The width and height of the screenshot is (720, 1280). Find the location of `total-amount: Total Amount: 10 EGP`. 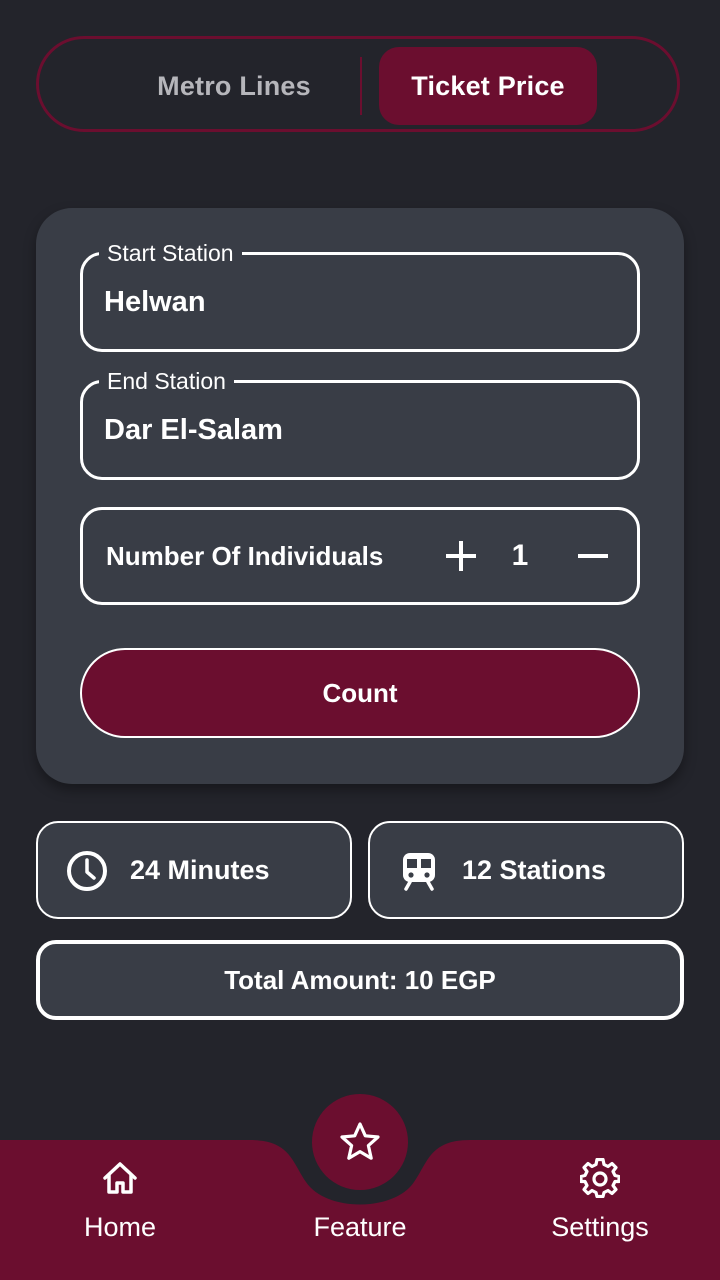

total-amount: Total Amount: 10 EGP is located at coordinates (360, 980).